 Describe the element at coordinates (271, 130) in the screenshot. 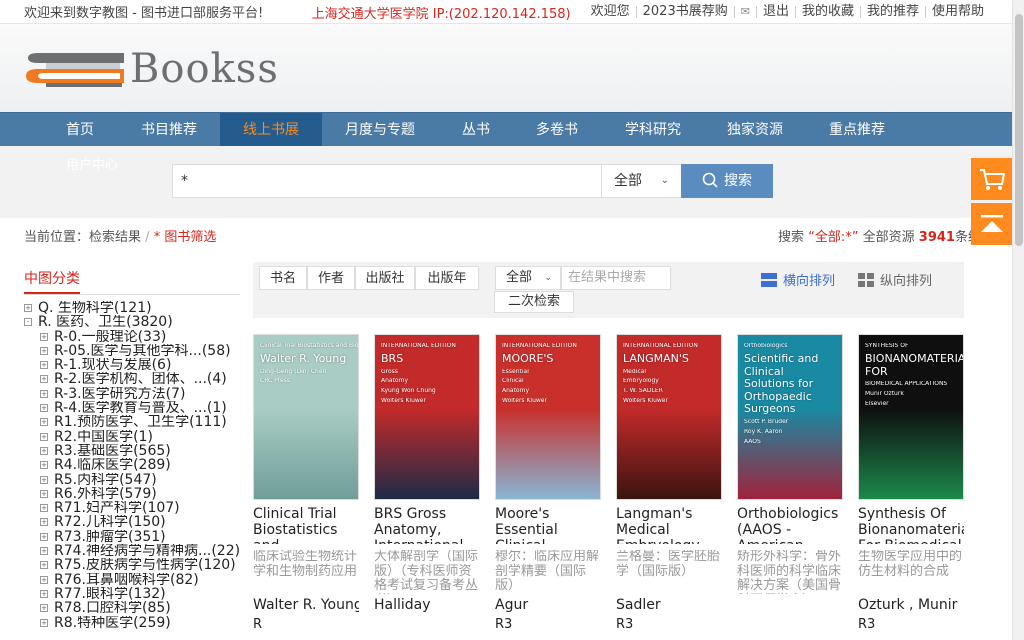

I see `nav-online-exhibition: 线上书展` at that location.